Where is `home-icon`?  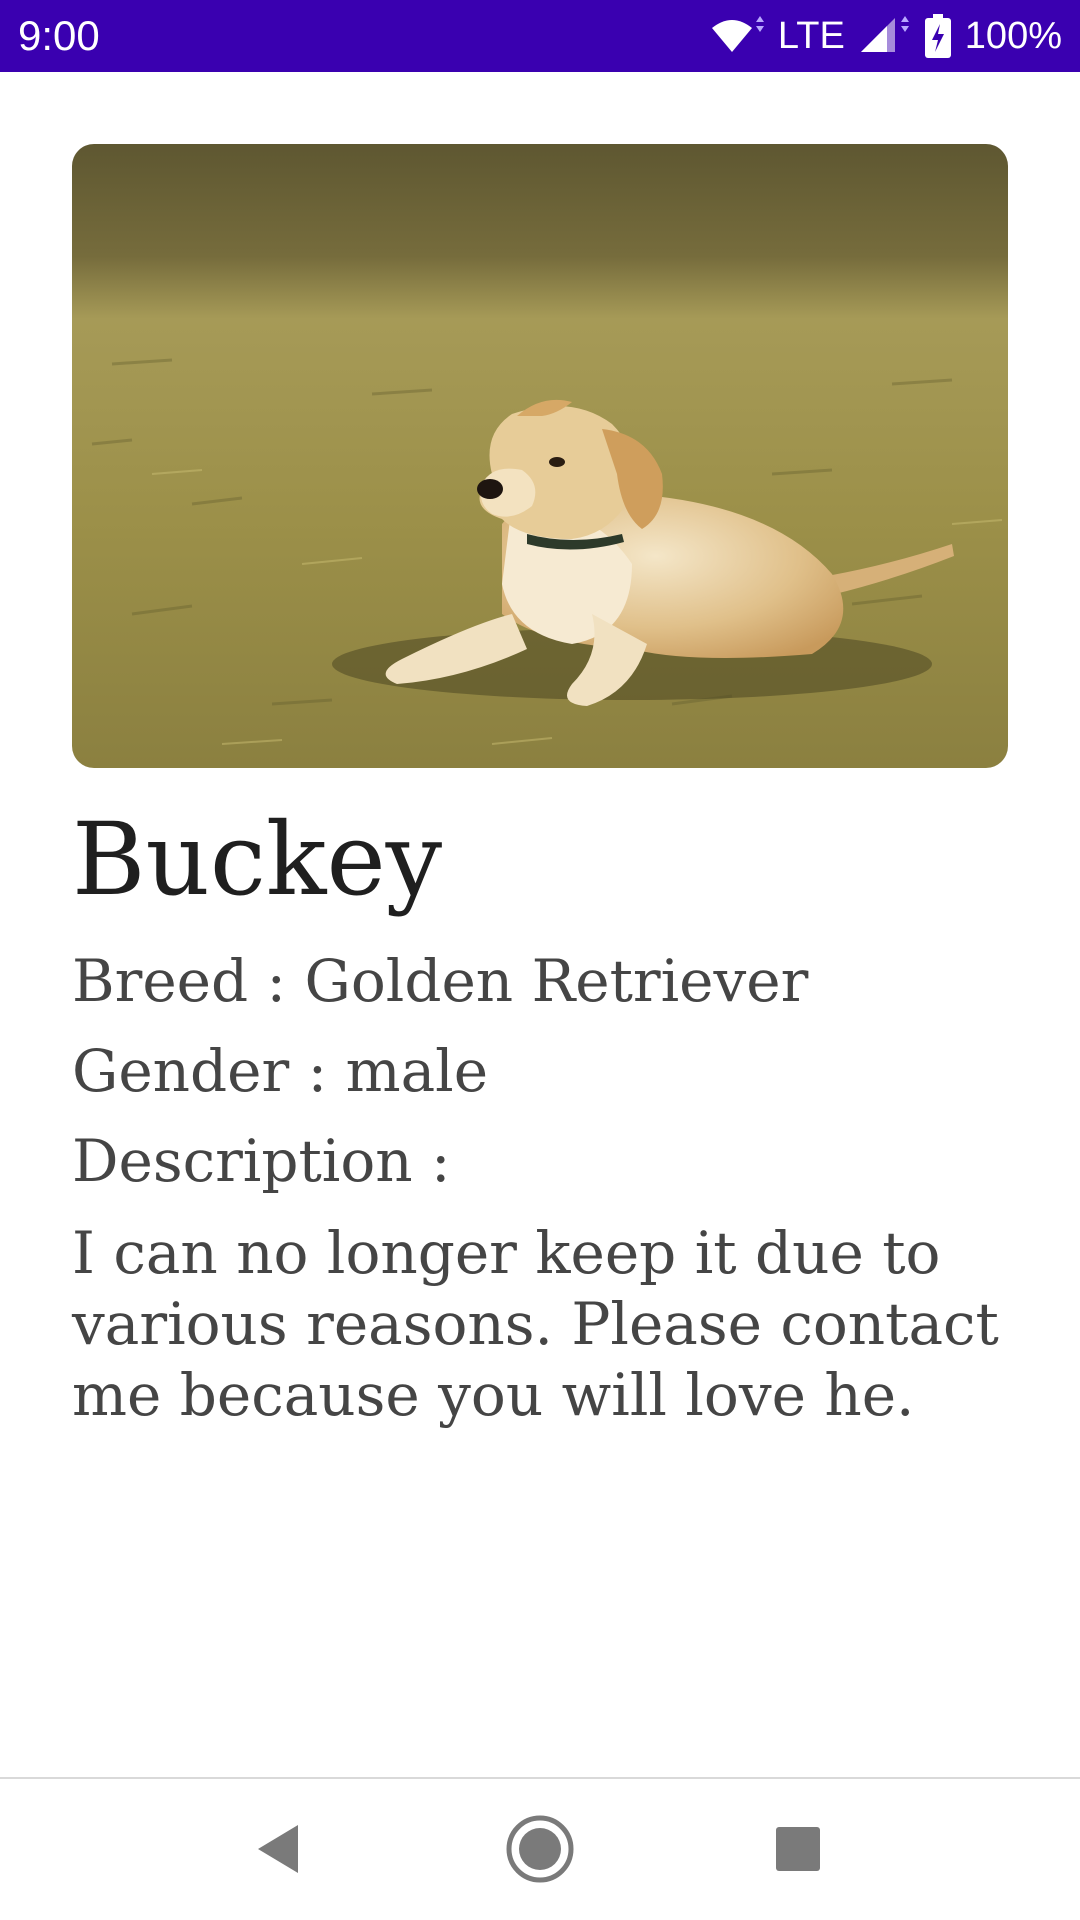 home-icon is located at coordinates (540, 1849).